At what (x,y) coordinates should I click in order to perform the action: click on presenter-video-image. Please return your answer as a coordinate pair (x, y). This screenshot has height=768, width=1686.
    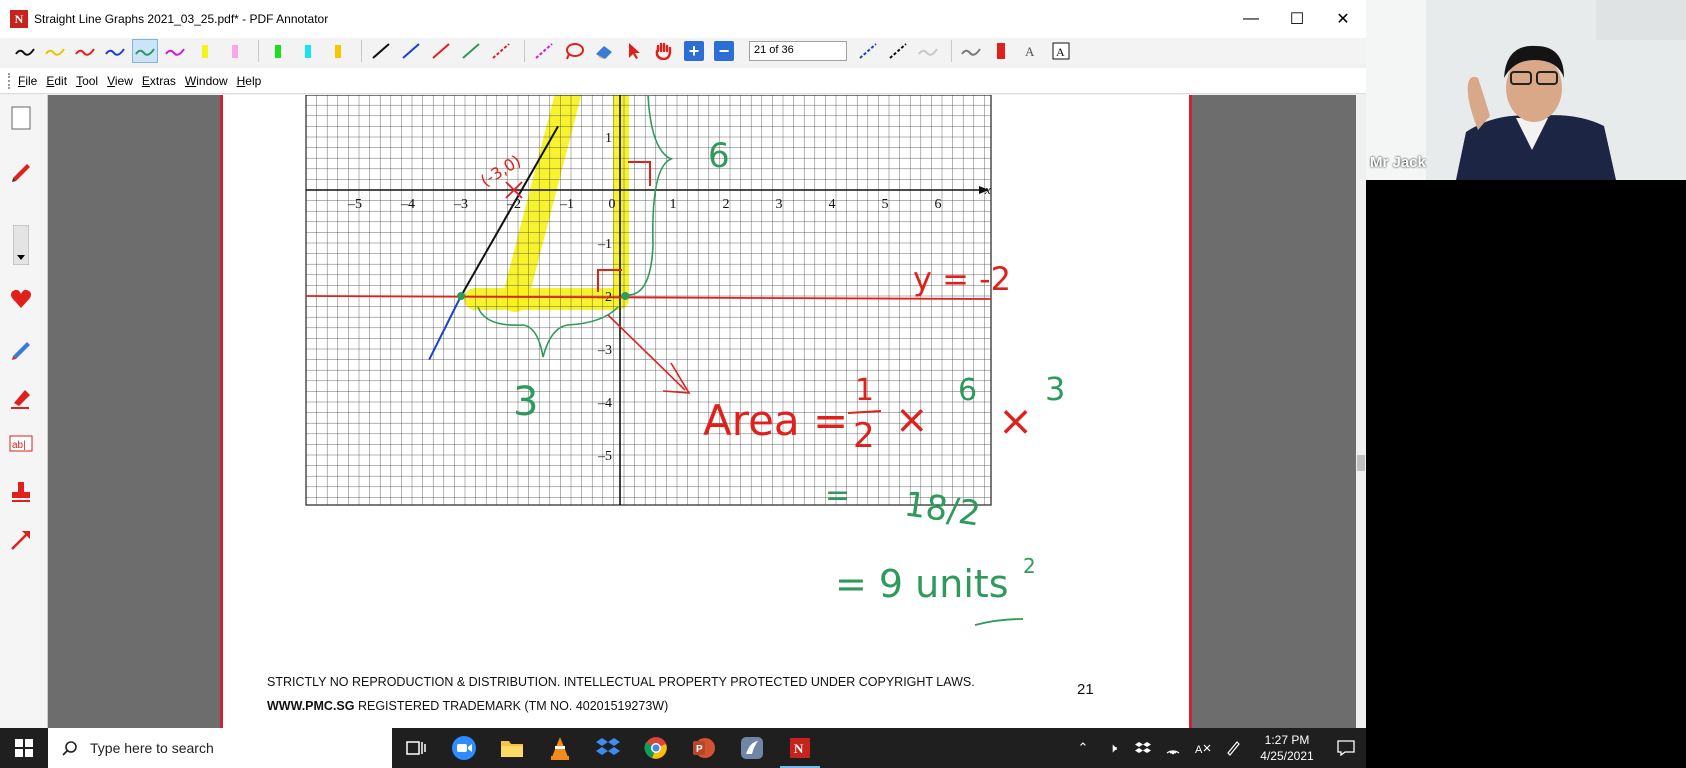
    Looking at the image, I should click on (1526, 90).